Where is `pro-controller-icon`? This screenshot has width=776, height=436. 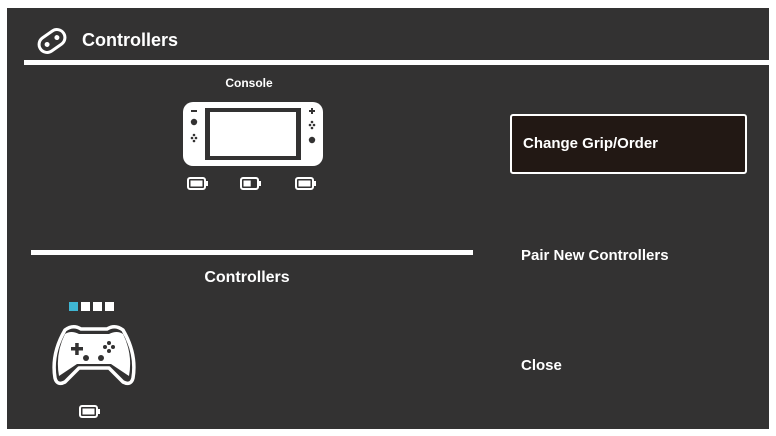 pro-controller-icon is located at coordinates (94, 354).